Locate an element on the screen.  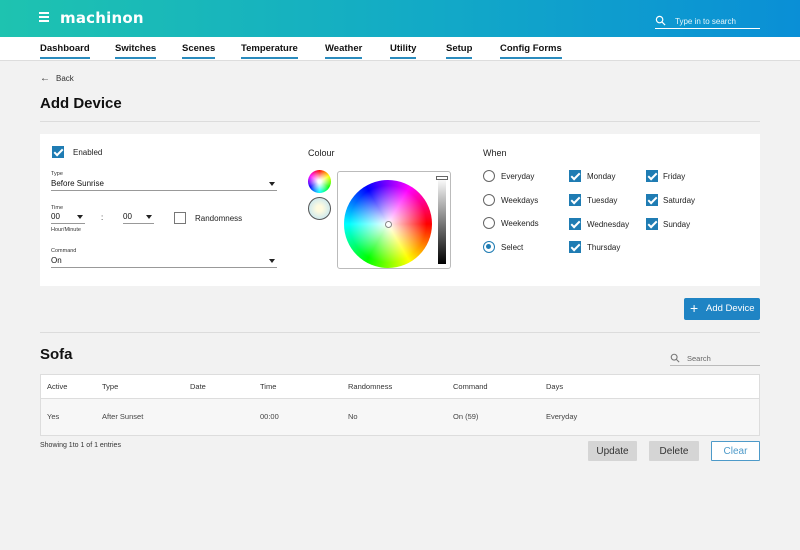
tab-utility: Utility is located at coordinates (403, 51).